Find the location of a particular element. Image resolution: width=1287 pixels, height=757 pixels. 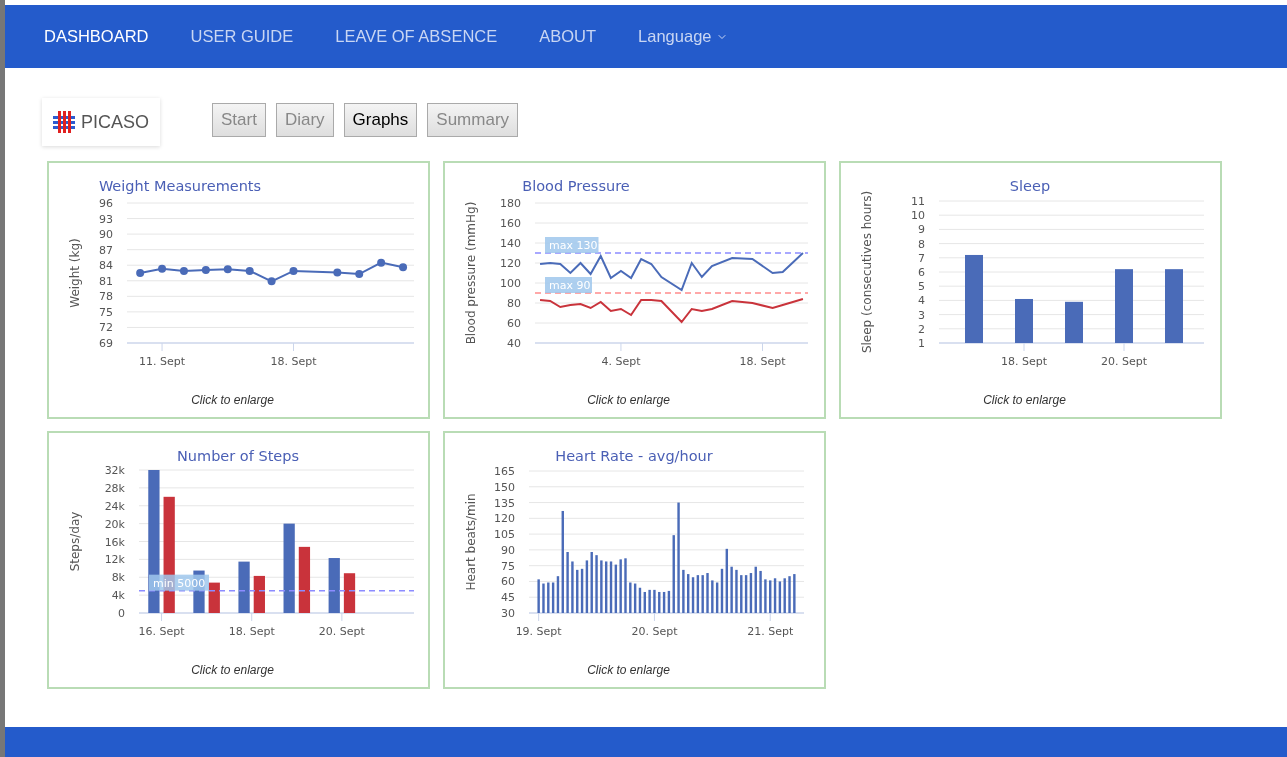

logo-icon is located at coordinates (64, 122).